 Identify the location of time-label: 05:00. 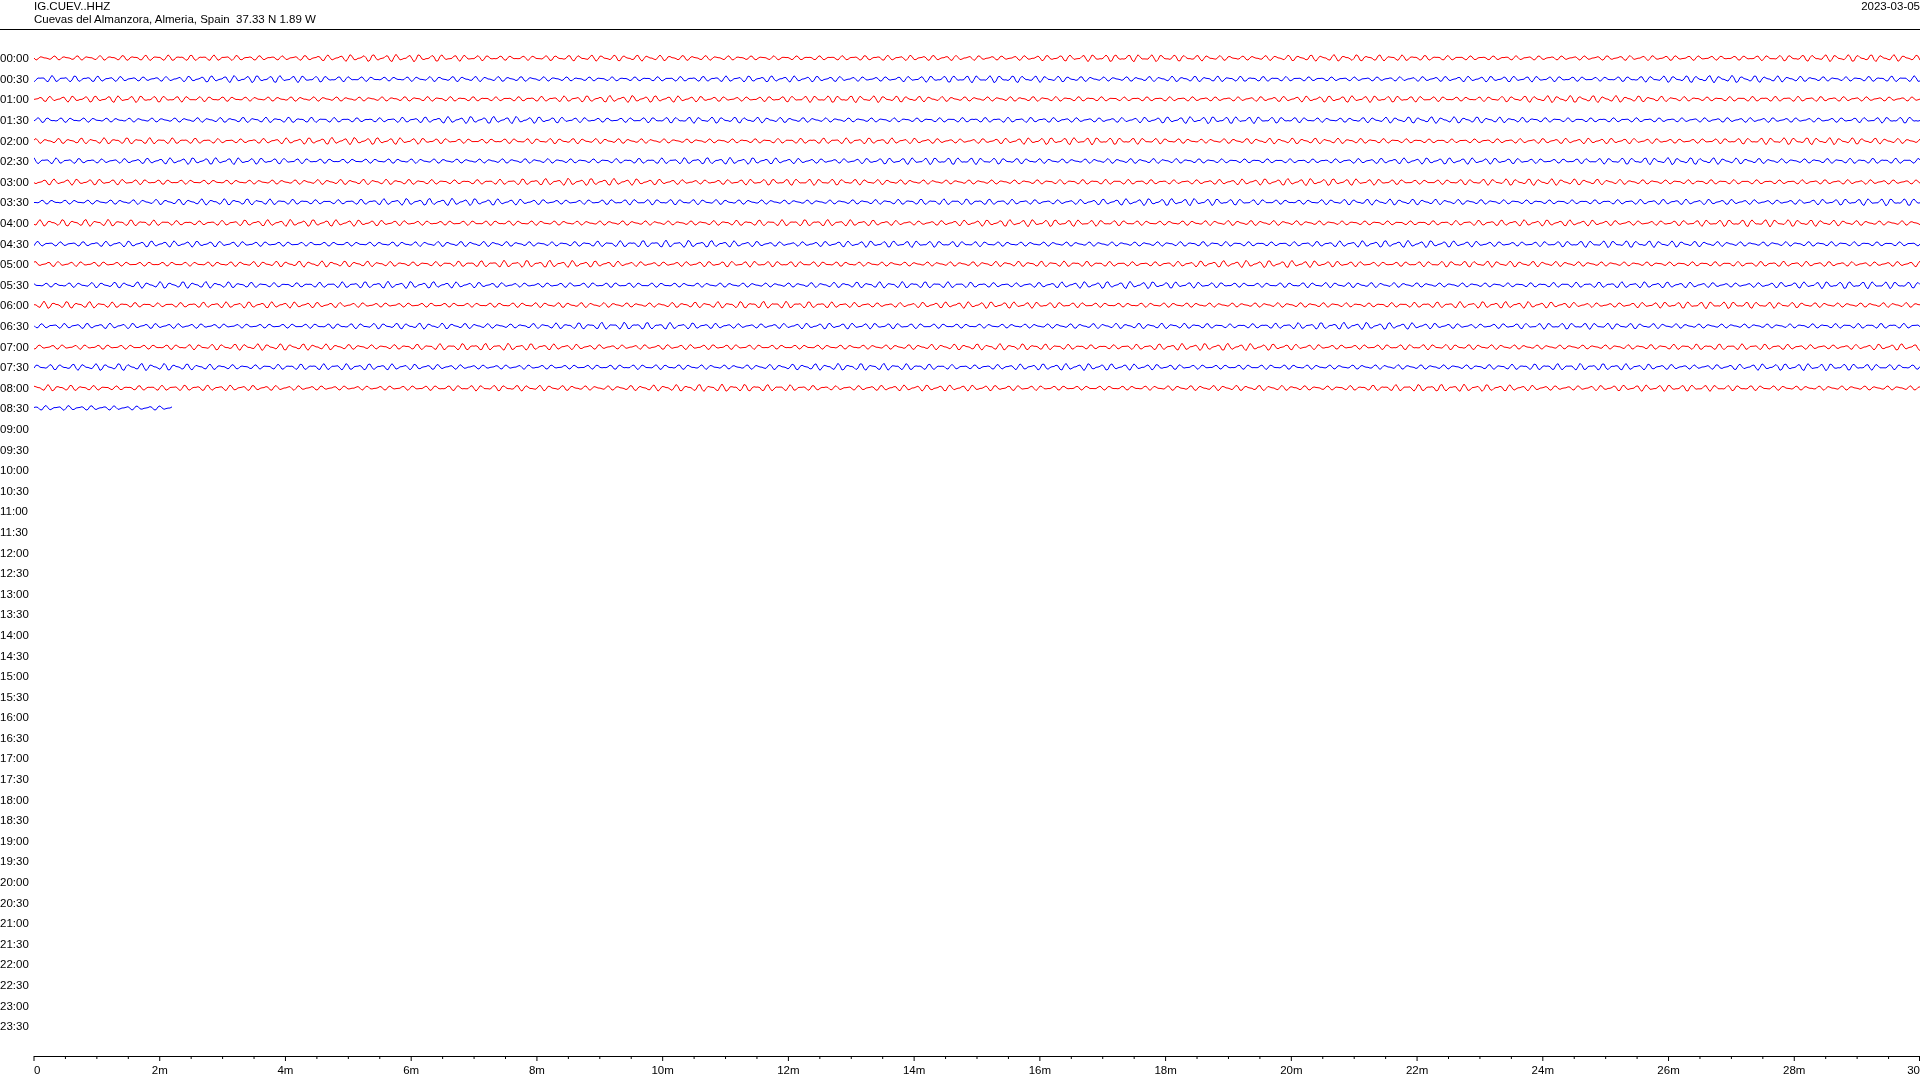
(15, 264).